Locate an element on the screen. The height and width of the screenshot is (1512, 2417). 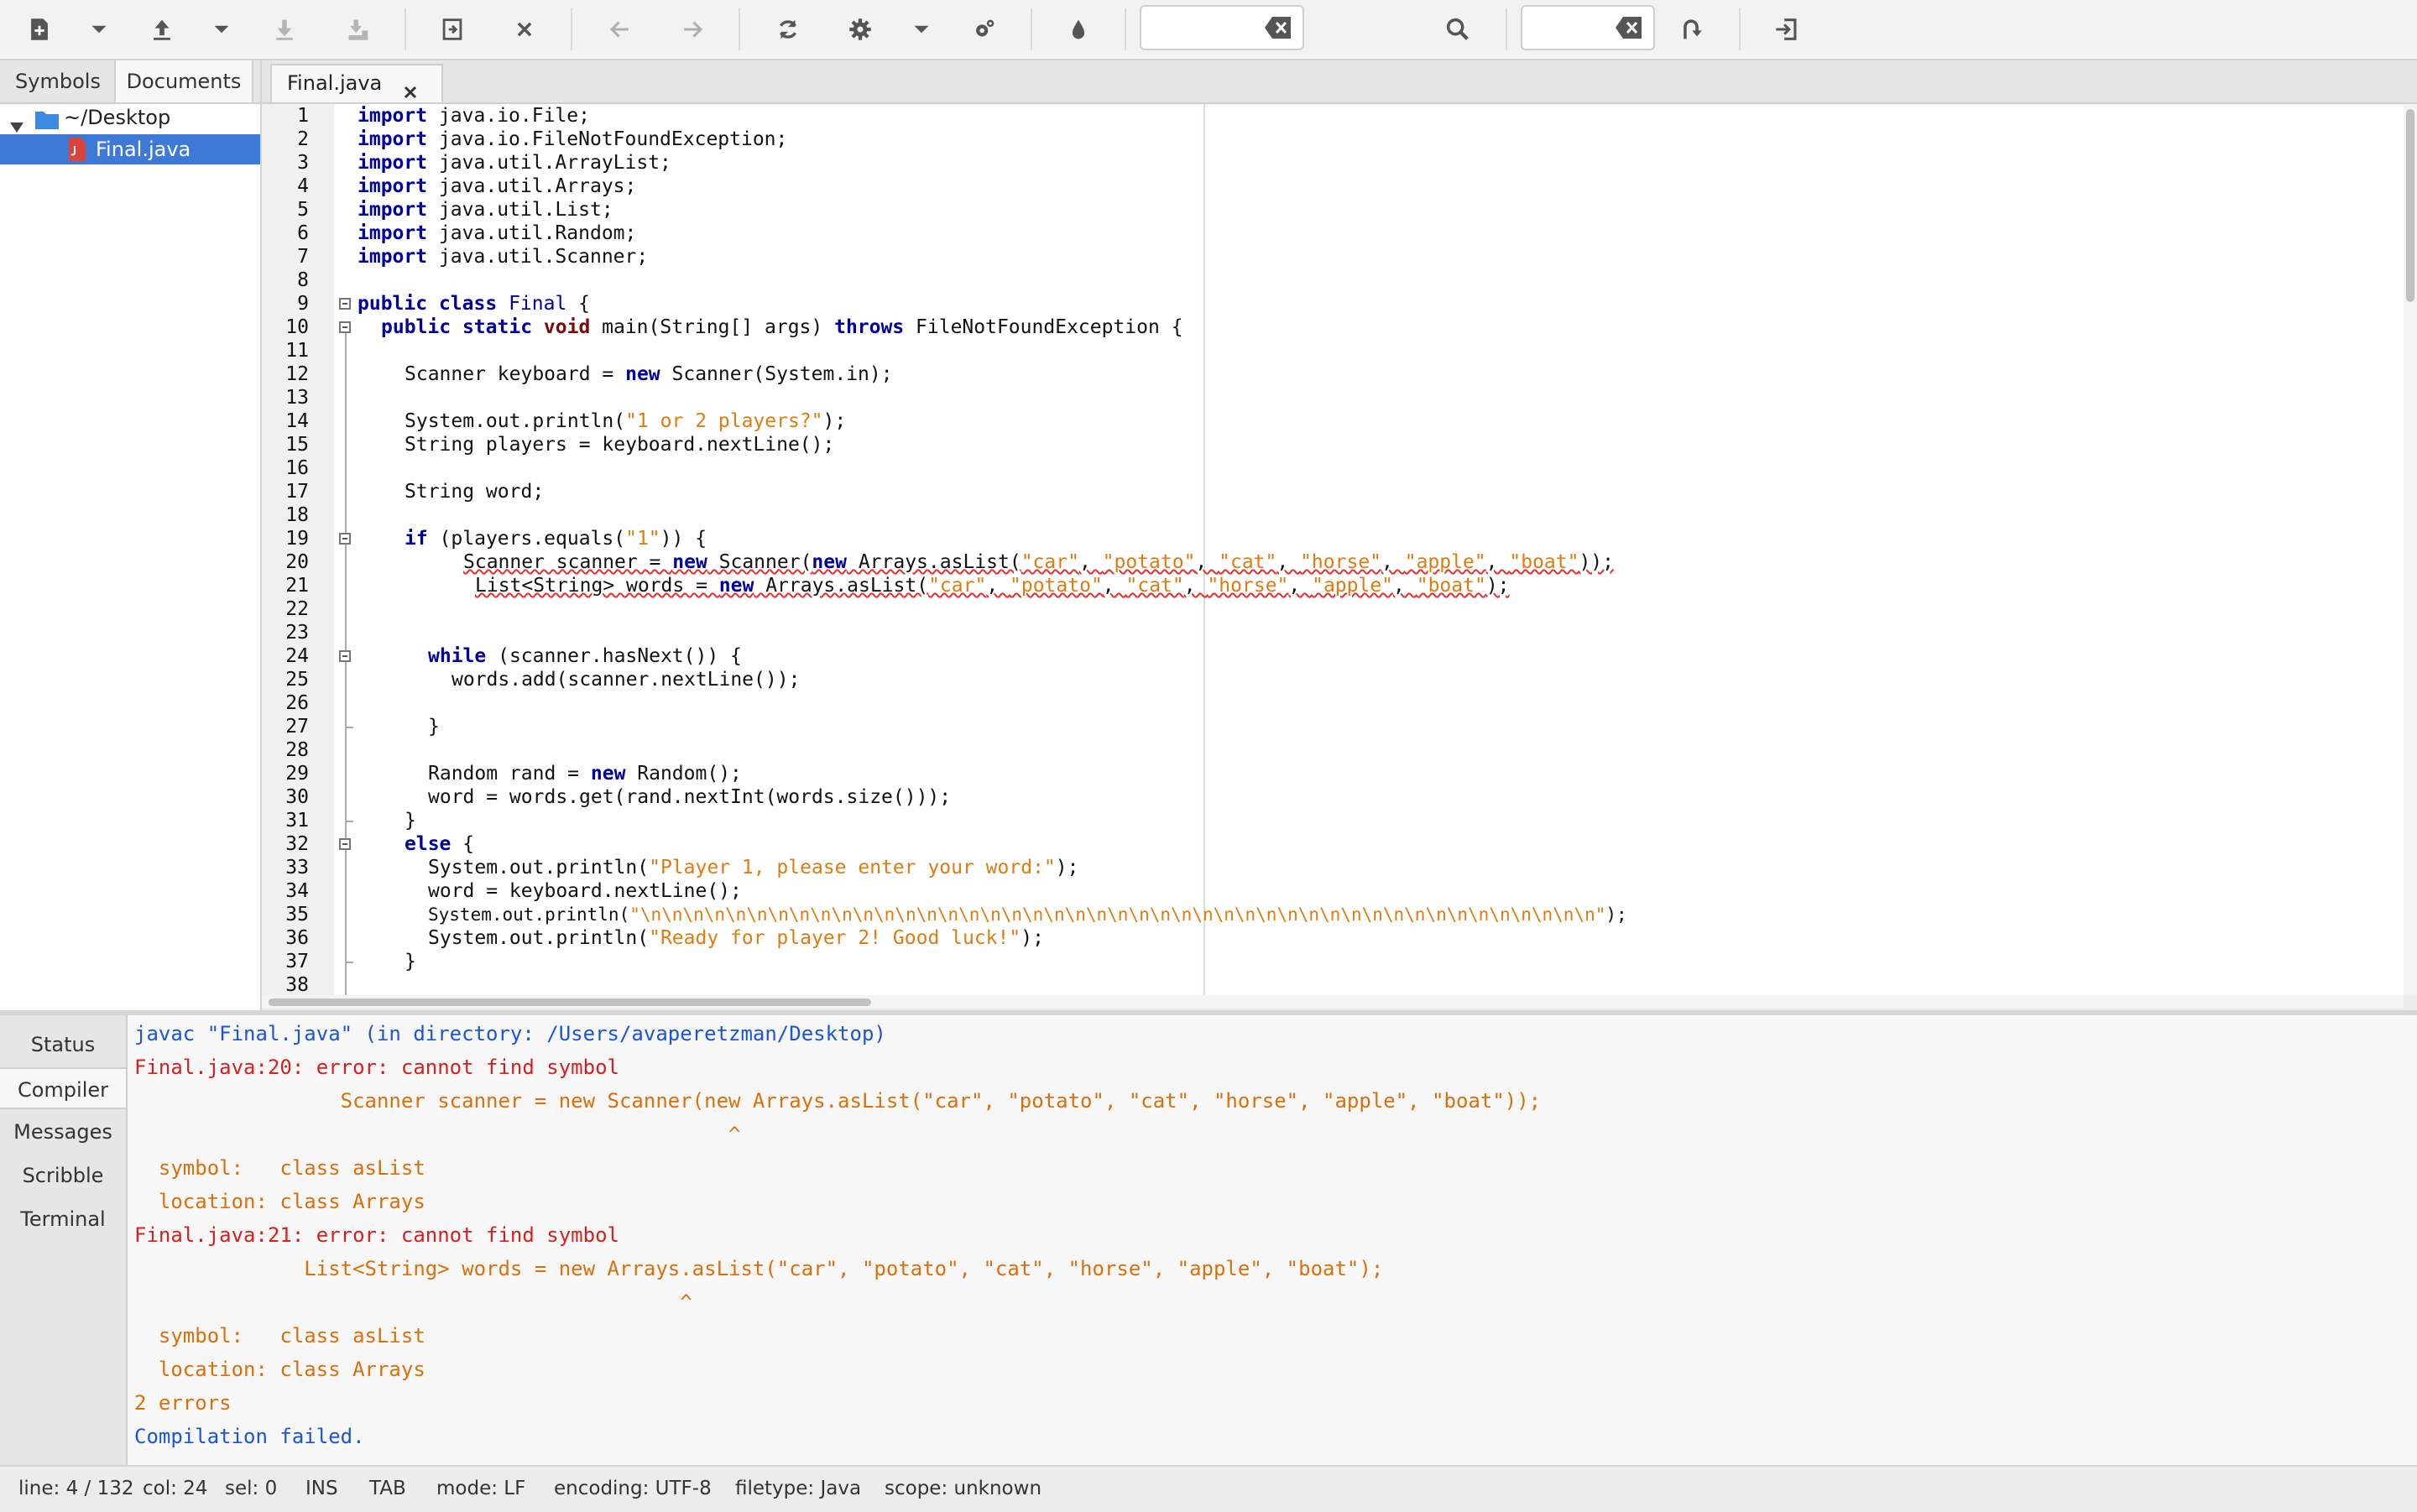
tab-scribble: Scribble is located at coordinates (63, 1176).